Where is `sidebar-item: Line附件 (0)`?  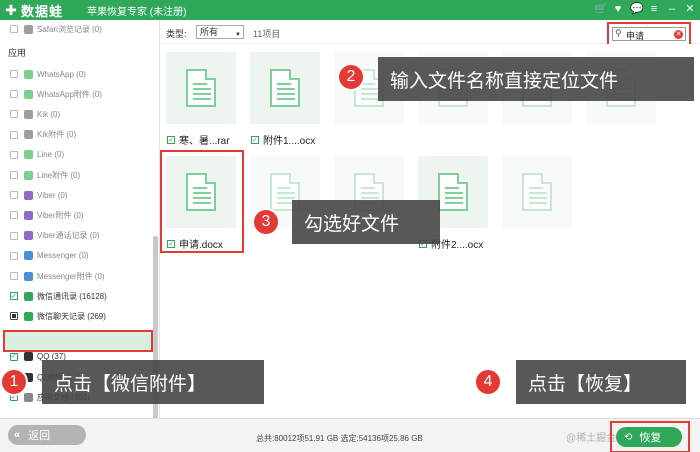 sidebar-item: Line附件 (0) is located at coordinates (45, 175).